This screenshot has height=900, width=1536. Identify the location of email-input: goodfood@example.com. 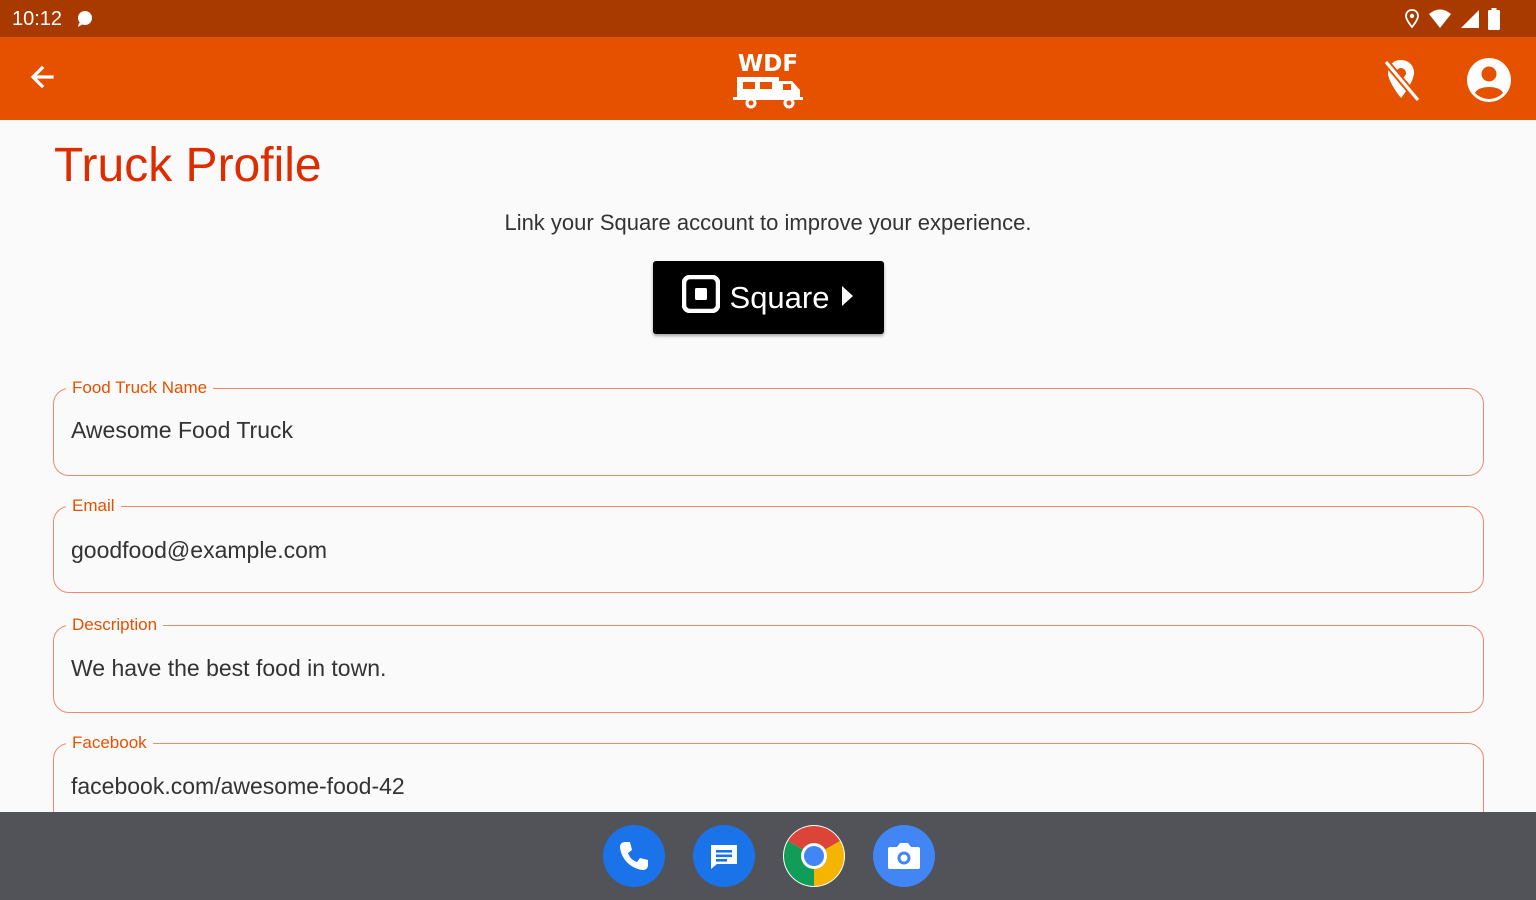
(199, 550).